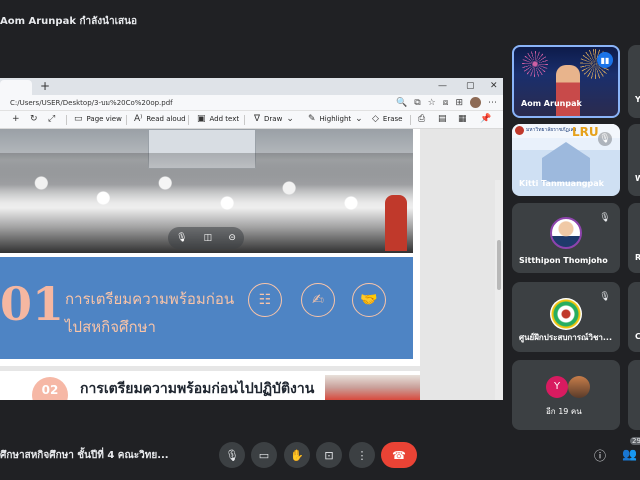 The height and width of the screenshot is (480, 640). What do you see at coordinates (257, 119) in the screenshot?
I see `draw-icon: ∇` at bounding box center [257, 119].